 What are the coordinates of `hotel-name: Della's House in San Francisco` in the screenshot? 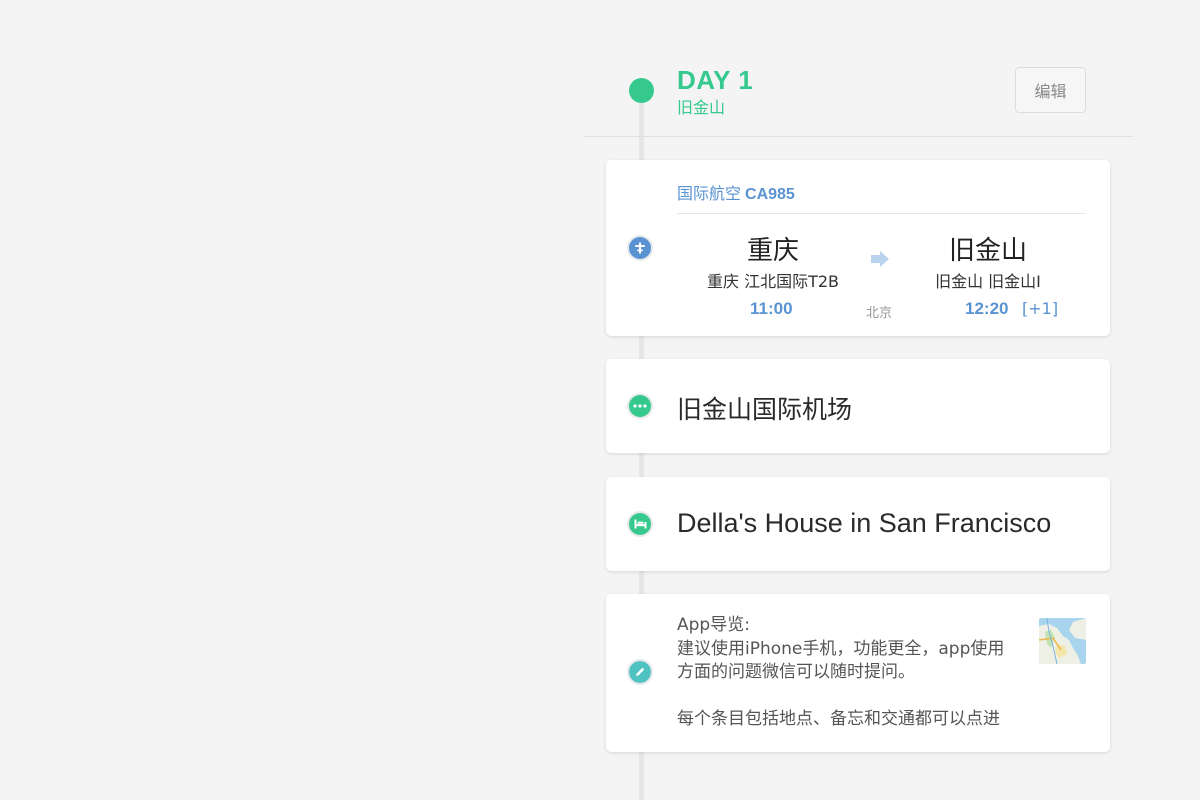 It's located at (864, 523).